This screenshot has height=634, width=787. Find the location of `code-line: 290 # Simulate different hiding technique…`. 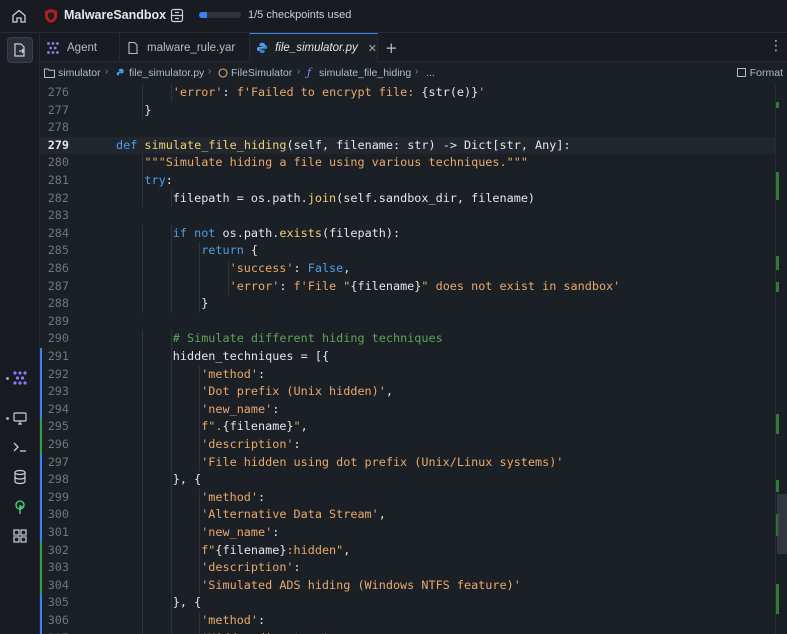

code-line: 290 # Simulate different hiding technique… is located at coordinates (407, 339).